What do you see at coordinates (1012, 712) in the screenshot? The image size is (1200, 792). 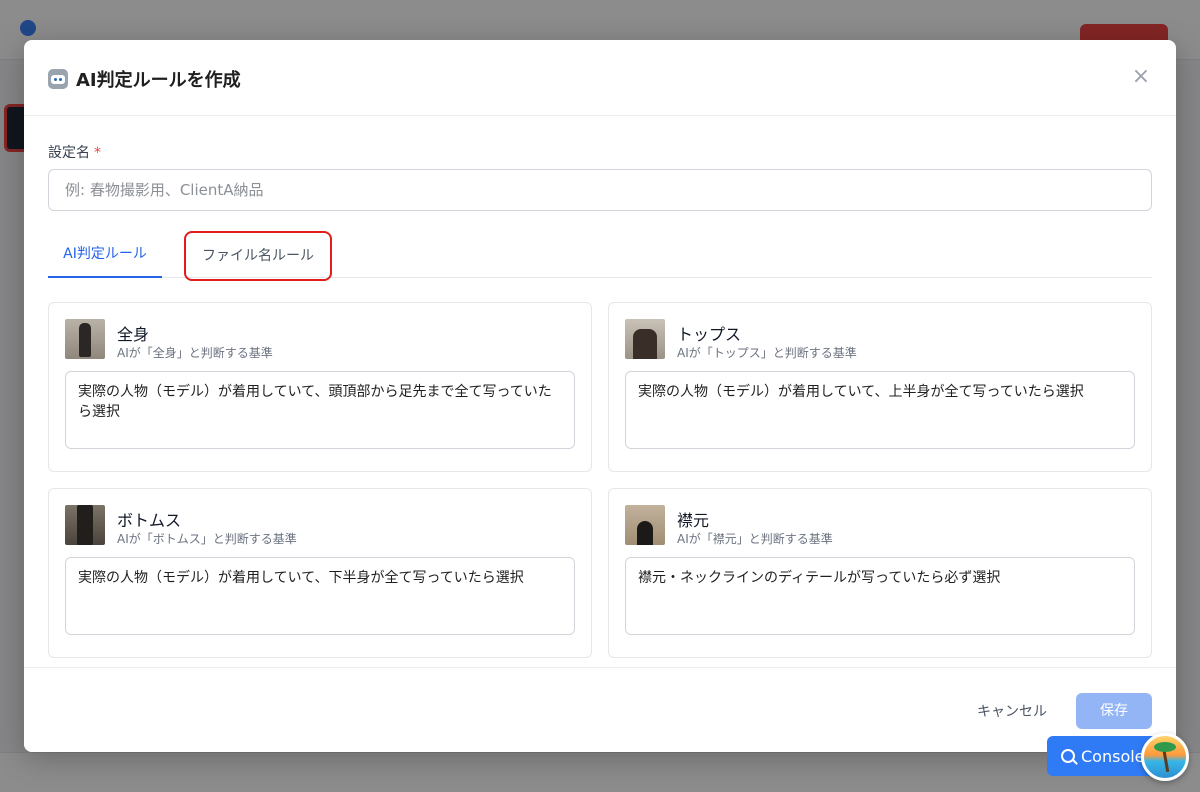 I see `cancel-button: キャンセル` at bounding box center [1012, 712].